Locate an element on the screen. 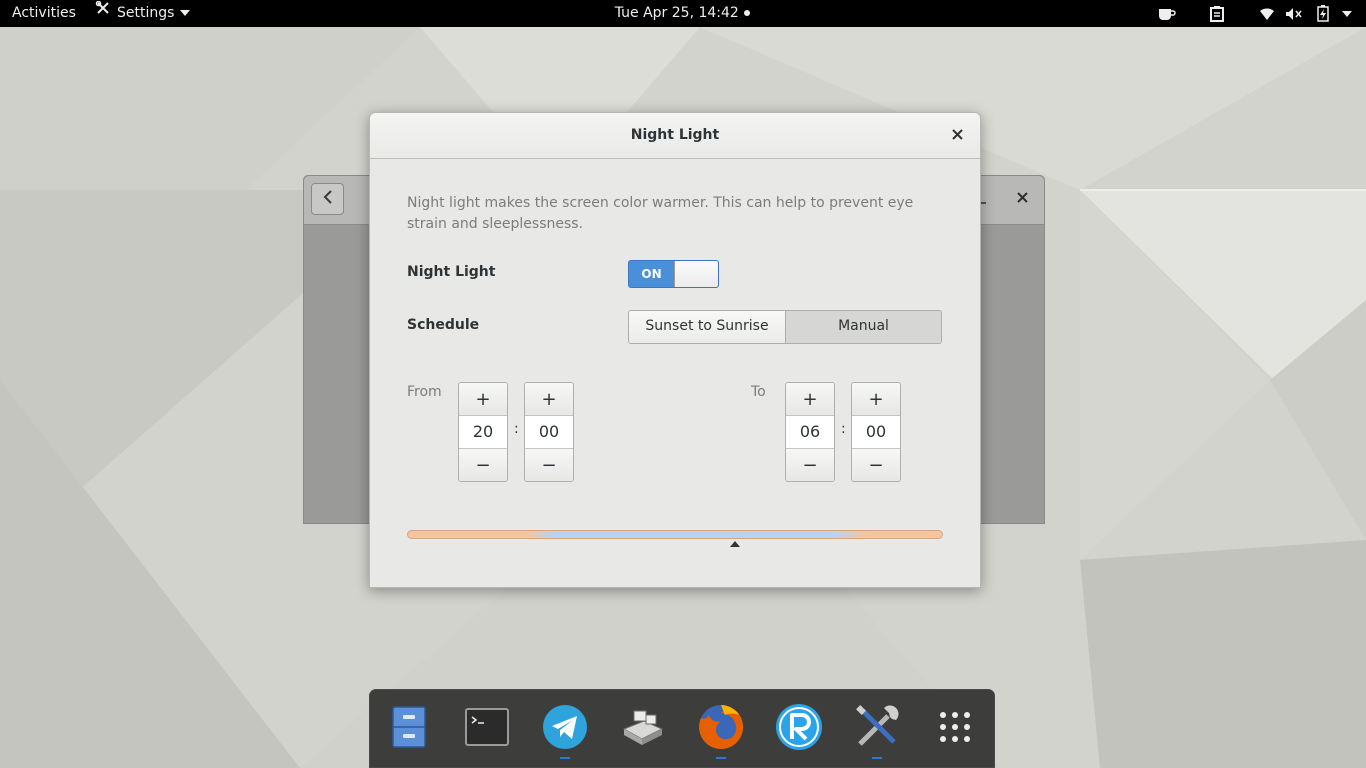 The height and width of the screenshot is (768, 1366). to-hour-decrement-button: − is located at coordinates (810, 464).